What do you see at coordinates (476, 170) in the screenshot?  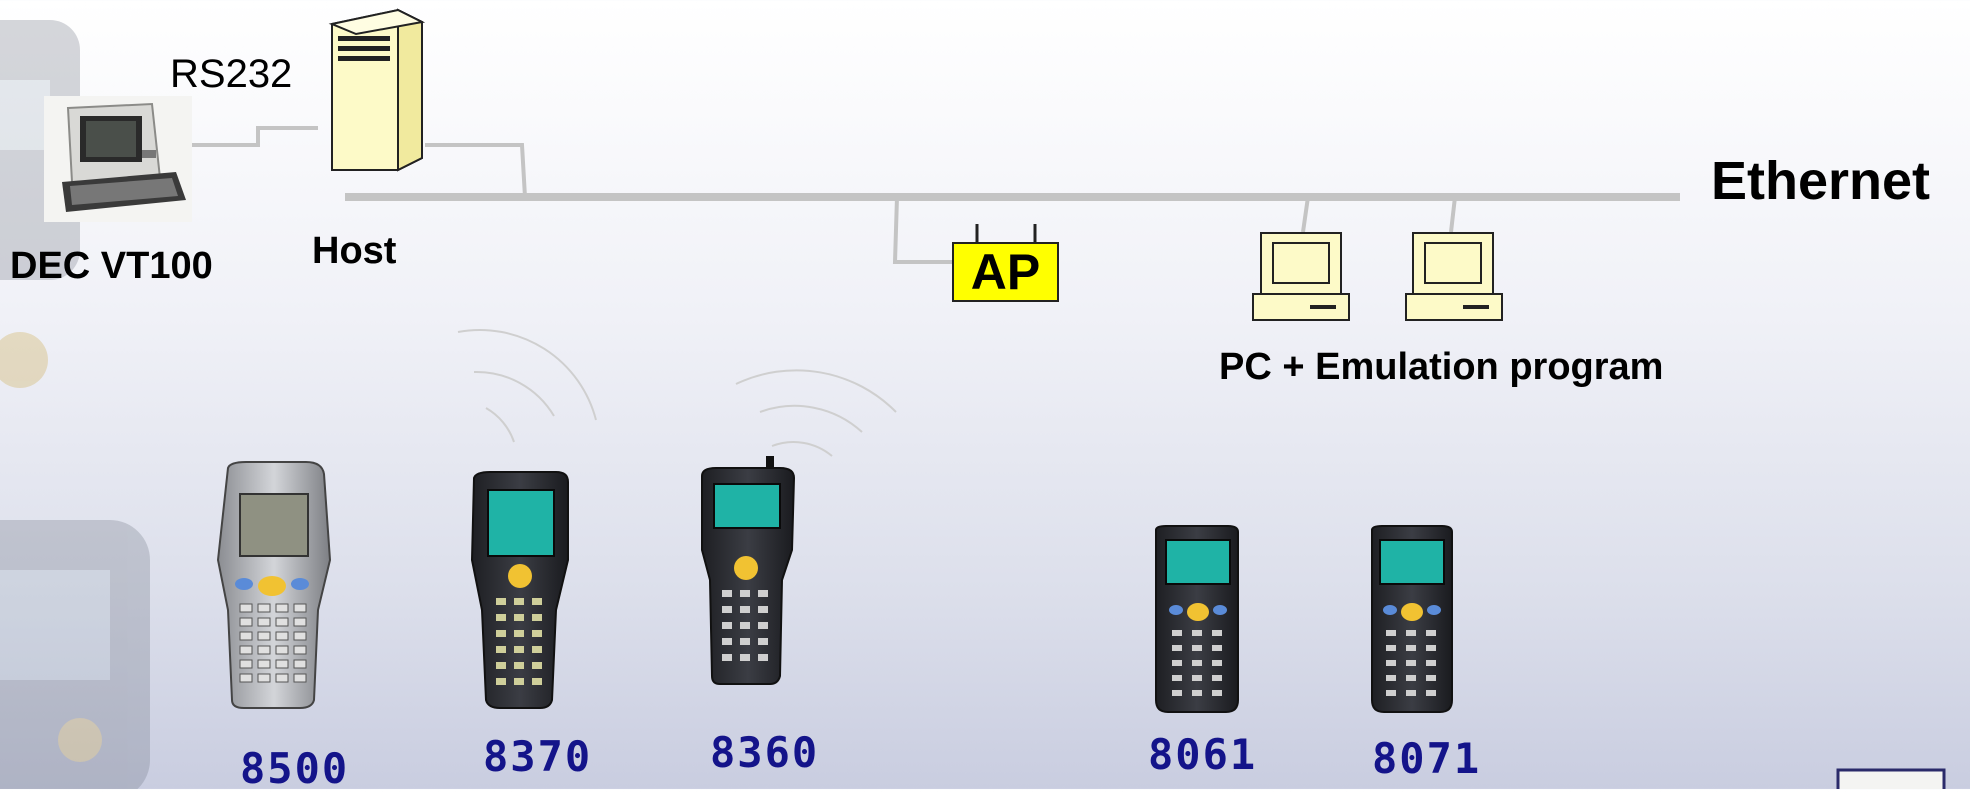 I see `host-link` at bounding box center [476, 170].